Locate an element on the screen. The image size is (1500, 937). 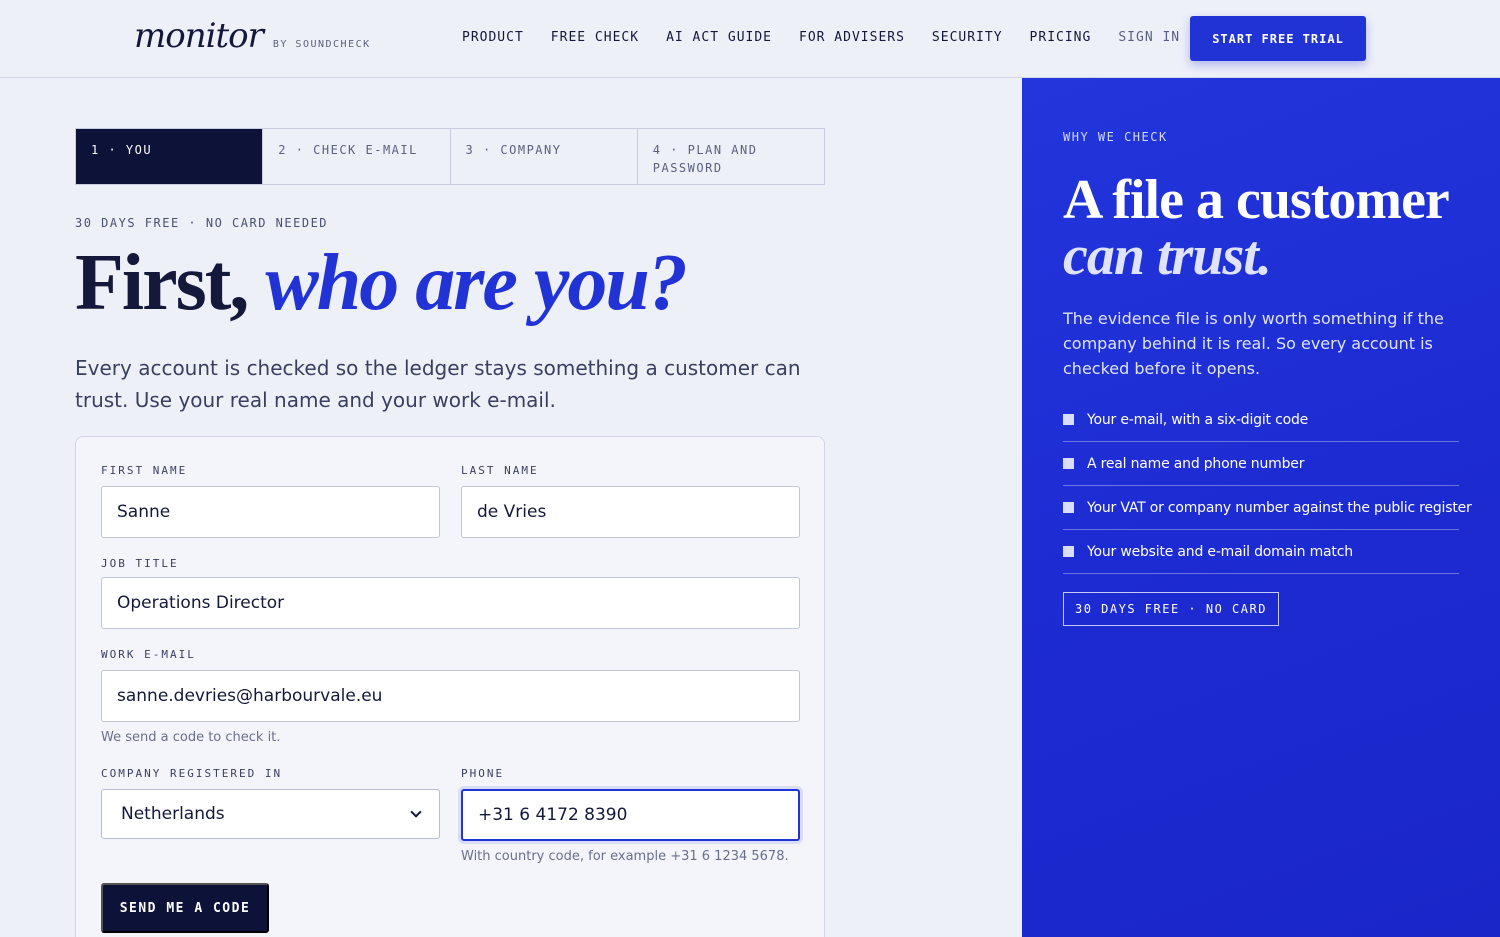
nav-security: SECURITY is located at coordinates (967, 37).